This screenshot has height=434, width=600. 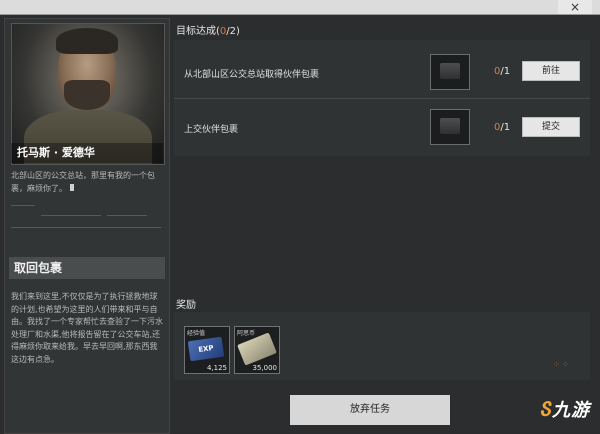 What do you see at coordinates (382, 346) in the screenshot?
I see `rewards-list: 经验值 EXP 4,125 阿思币 35,000` at bounding box center [382, 346].